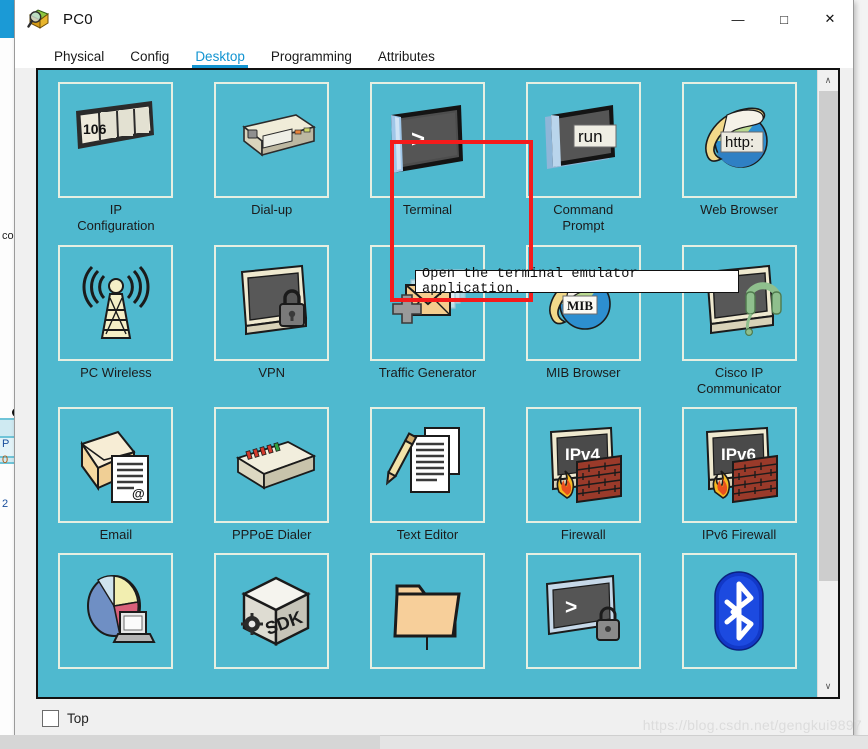 This screenshot has width=868, height=749. I want to click on terminal-prompt-glyph: >, so click(418, 139).